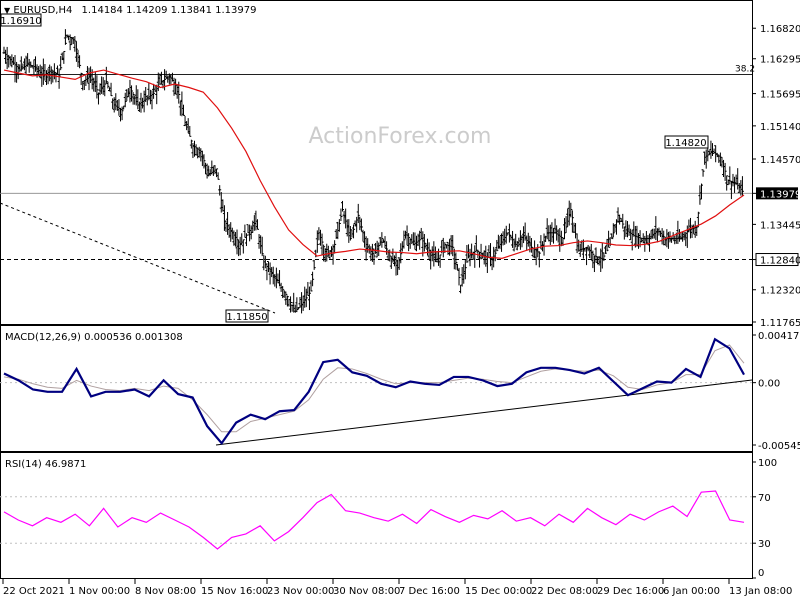 This screenshot has width=800, height=600. I want to click on price-tick-label: 1.16820, so click(780, 29).